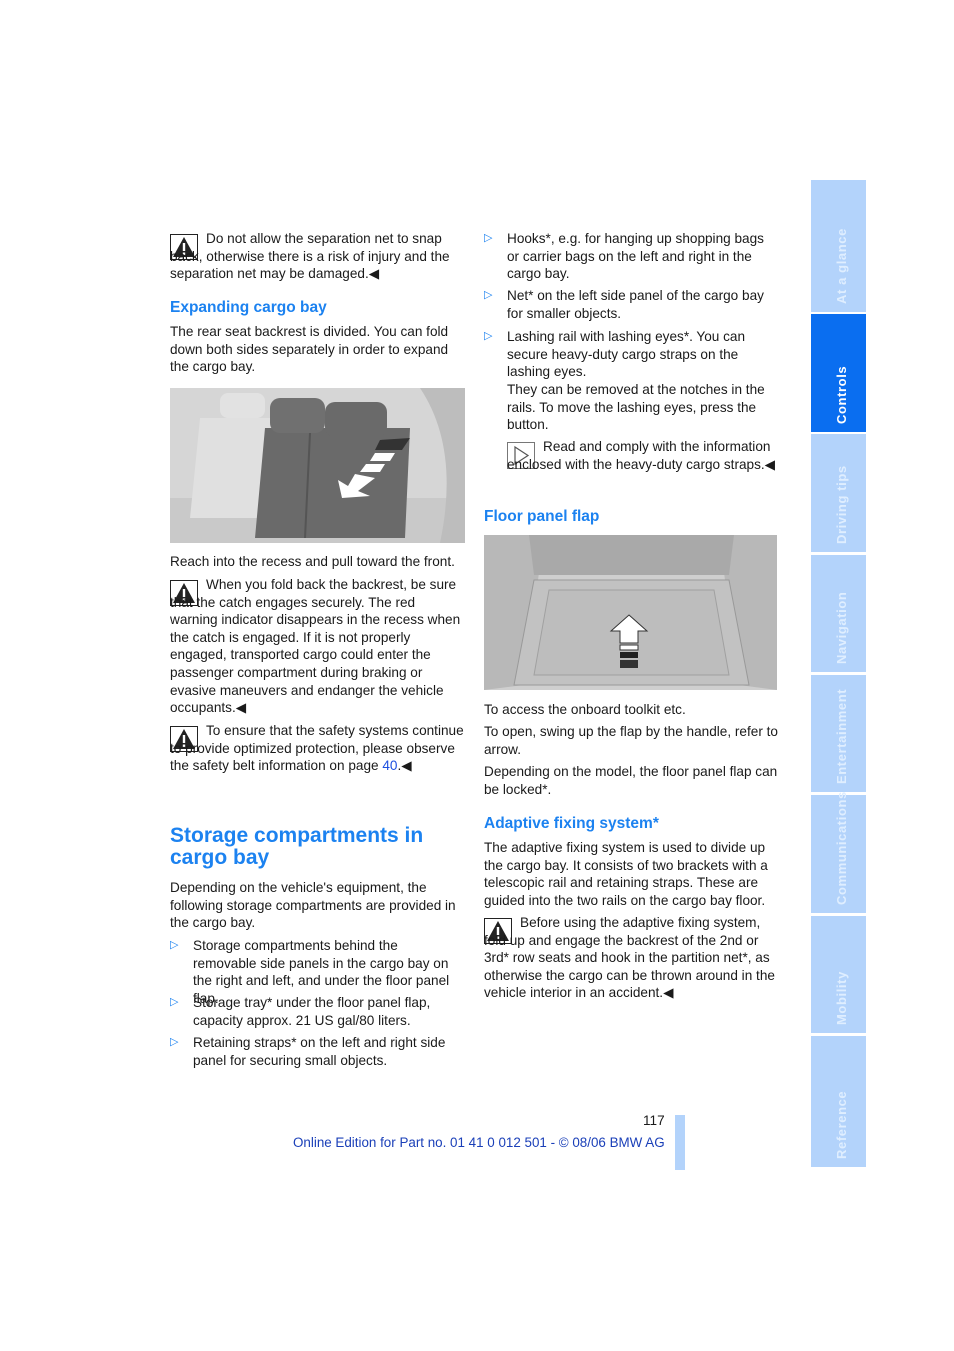 The image size is (954, 1351). I want to click on tab-label: Reference, so click(841, 1124).